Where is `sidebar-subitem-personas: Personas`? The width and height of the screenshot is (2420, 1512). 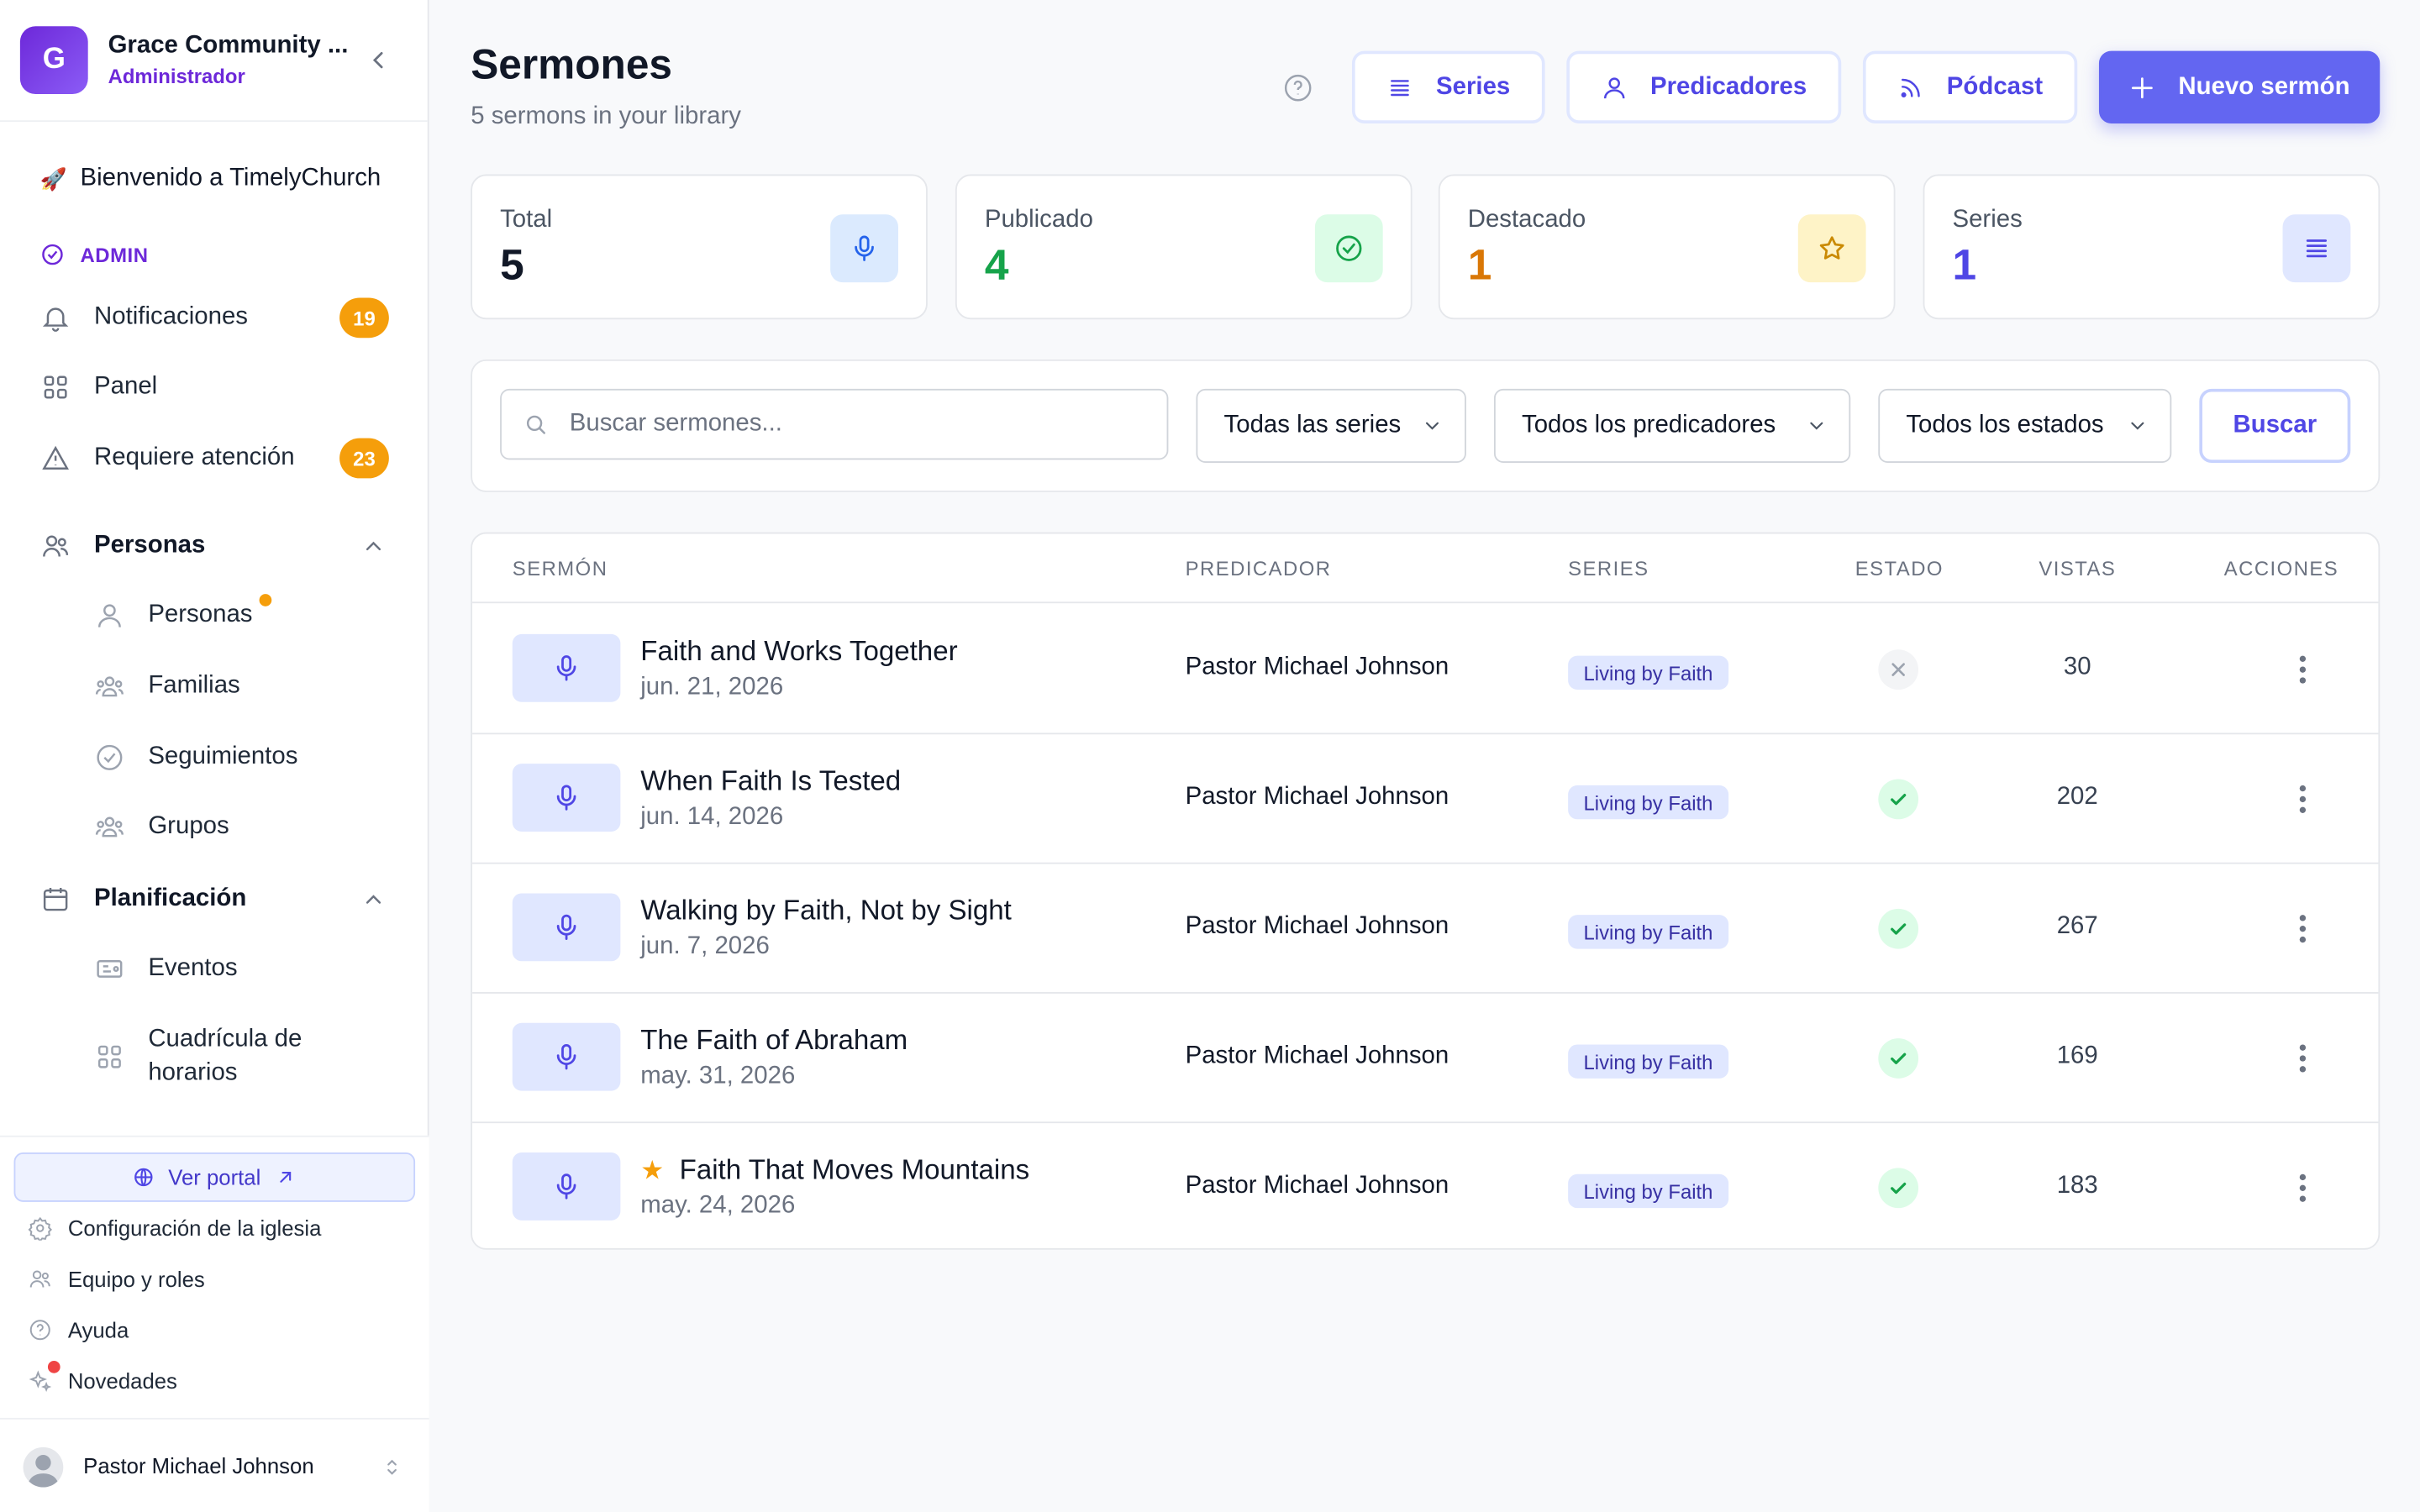
sidebar-subitem-personas: Personas is located at coordinates (173, 616).